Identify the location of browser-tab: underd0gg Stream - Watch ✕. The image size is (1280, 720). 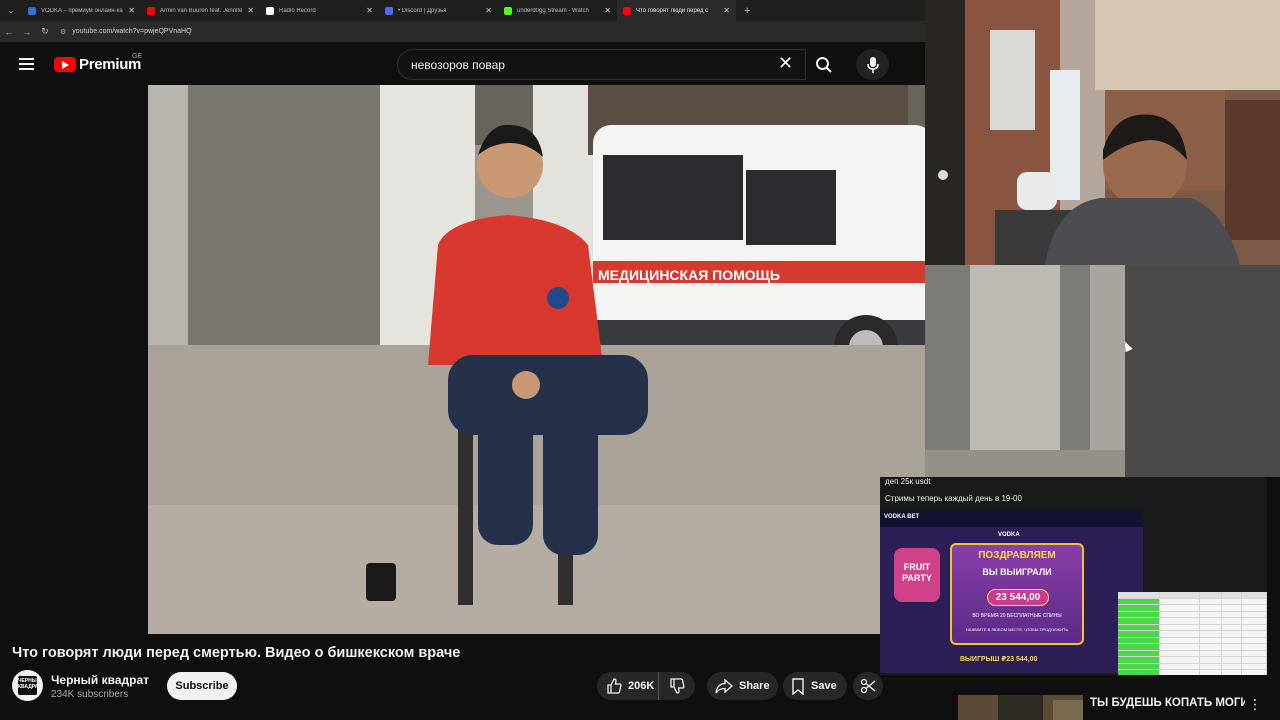
(557, 10).